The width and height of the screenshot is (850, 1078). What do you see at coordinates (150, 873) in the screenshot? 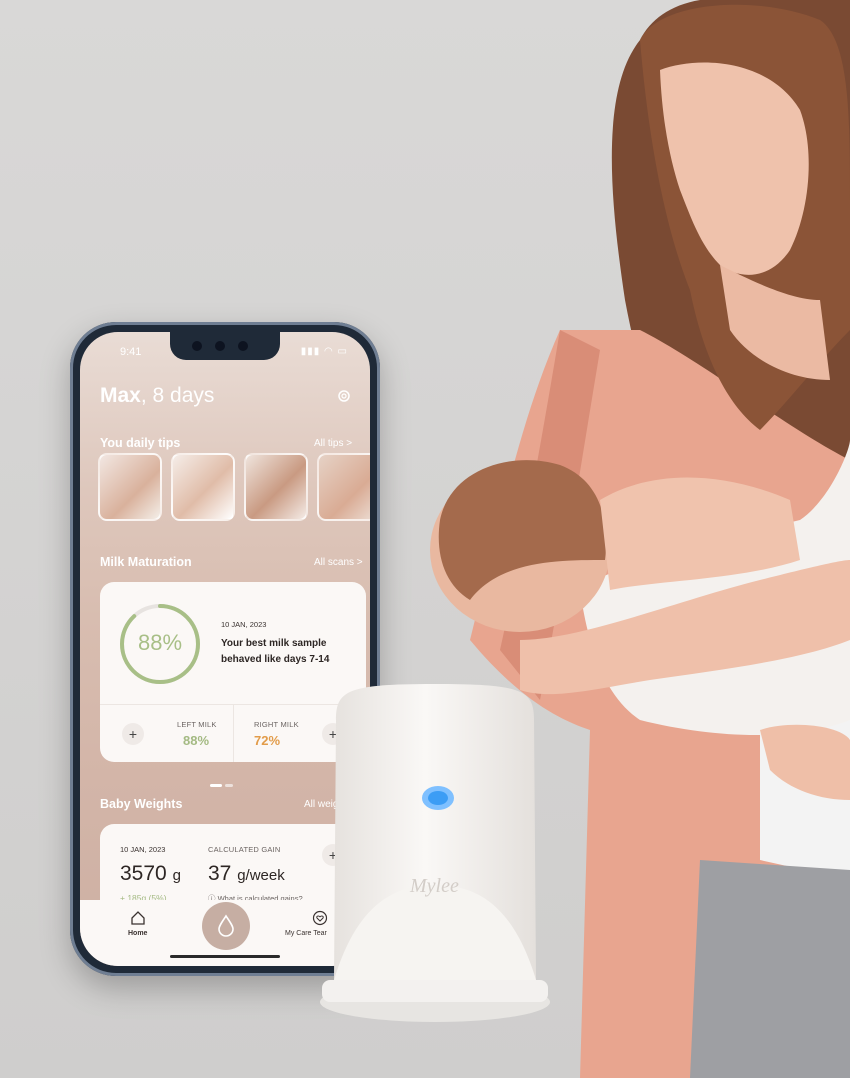
I see `weight-value: 3570 g` at bounding box center [150, 873].